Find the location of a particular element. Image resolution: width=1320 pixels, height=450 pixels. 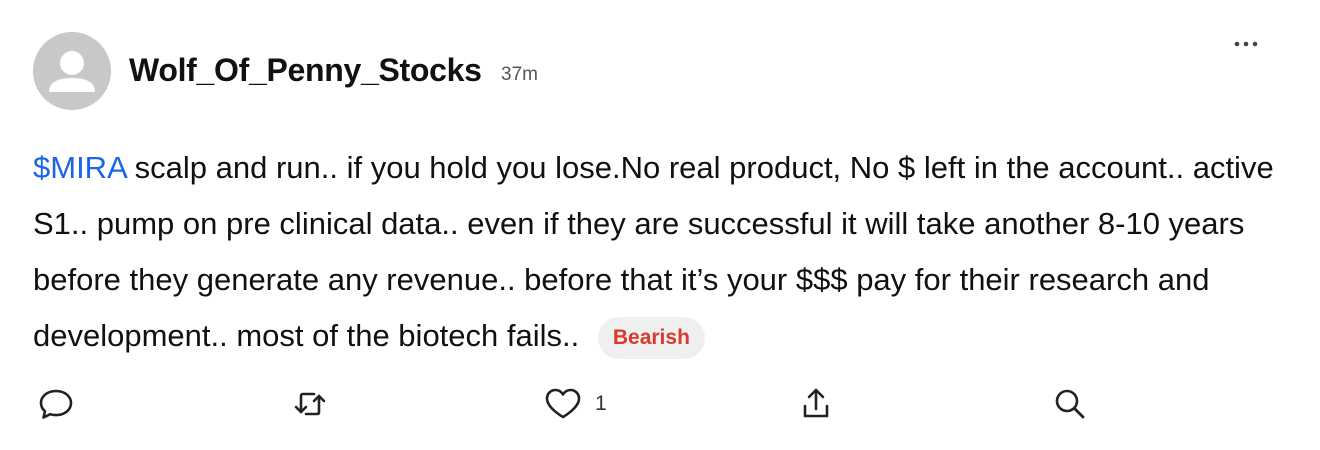

default-user-icon is located at coordinates (72, 71).